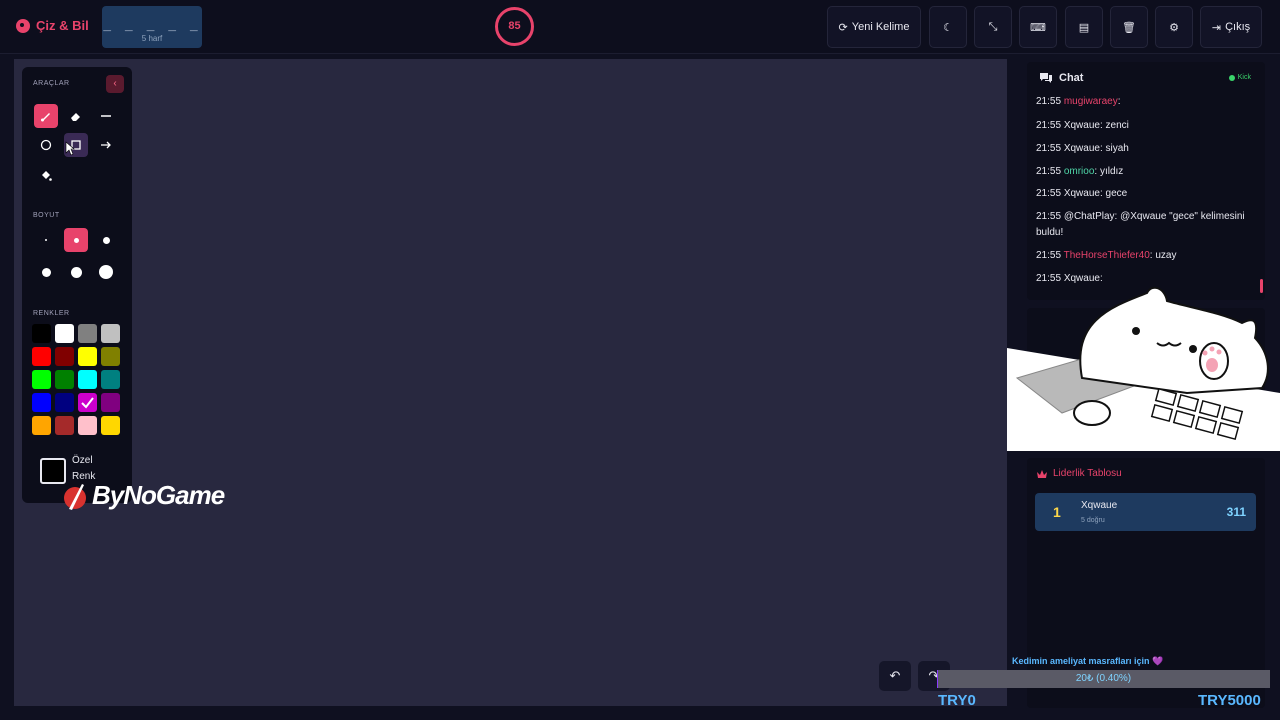 The height and width of the screenshot is (720, 1280). Describe the element at coordinates (52, 25) in the screenshot. I see `app-brand: Çiz & Bil` at that location.